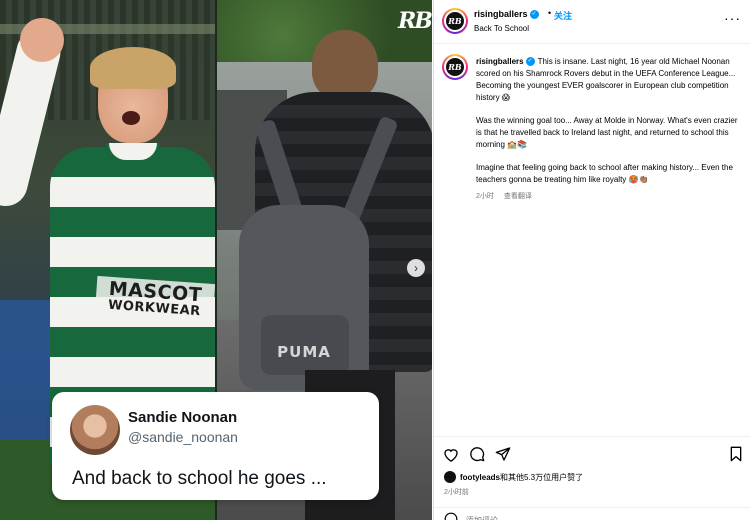 The width and height of the screenshot is (750, 520). Describe the element at coordinates (451, 515) in the screenshot. I see `emoji-icon` at that location.